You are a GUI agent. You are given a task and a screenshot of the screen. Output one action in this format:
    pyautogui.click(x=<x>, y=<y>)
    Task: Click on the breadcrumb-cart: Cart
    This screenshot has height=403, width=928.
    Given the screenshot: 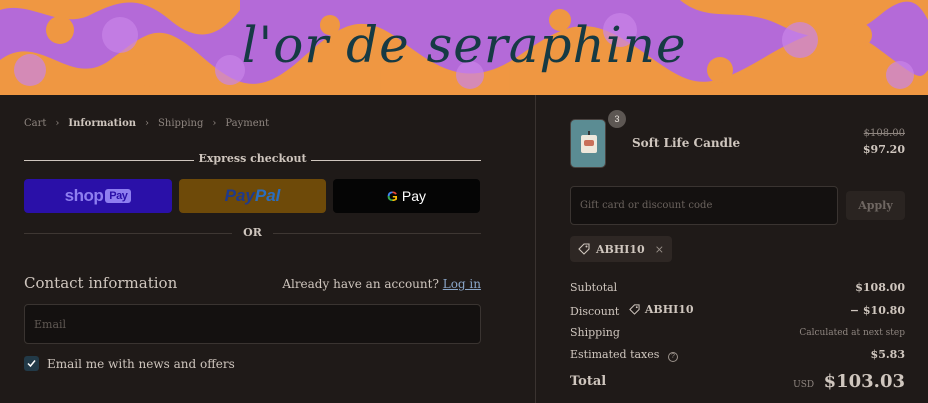 What is the action you would take?
    pyautogui.click(x=35, y=123)
    